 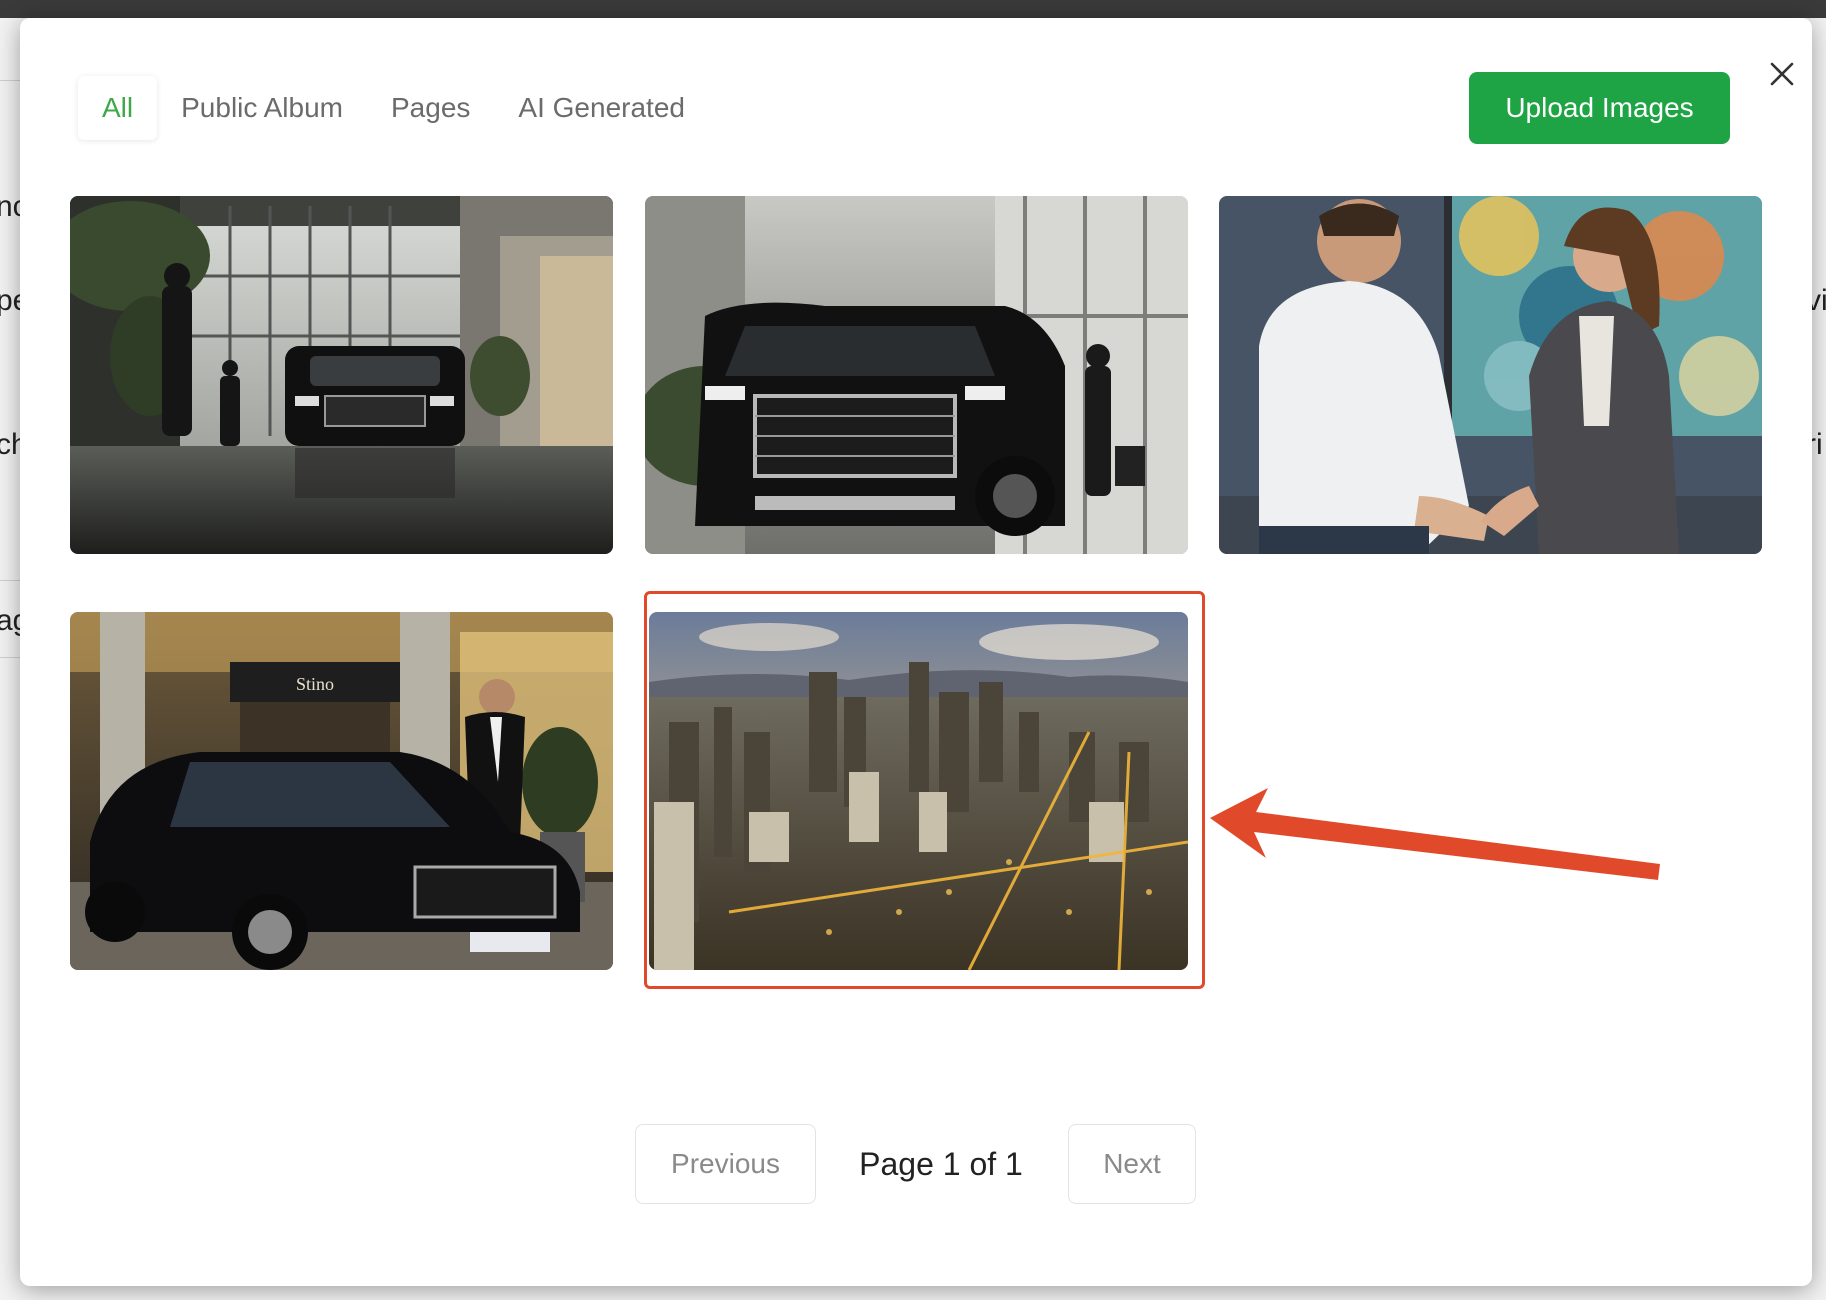 I want to click on background-top-bar, so click(x=913, y=9).